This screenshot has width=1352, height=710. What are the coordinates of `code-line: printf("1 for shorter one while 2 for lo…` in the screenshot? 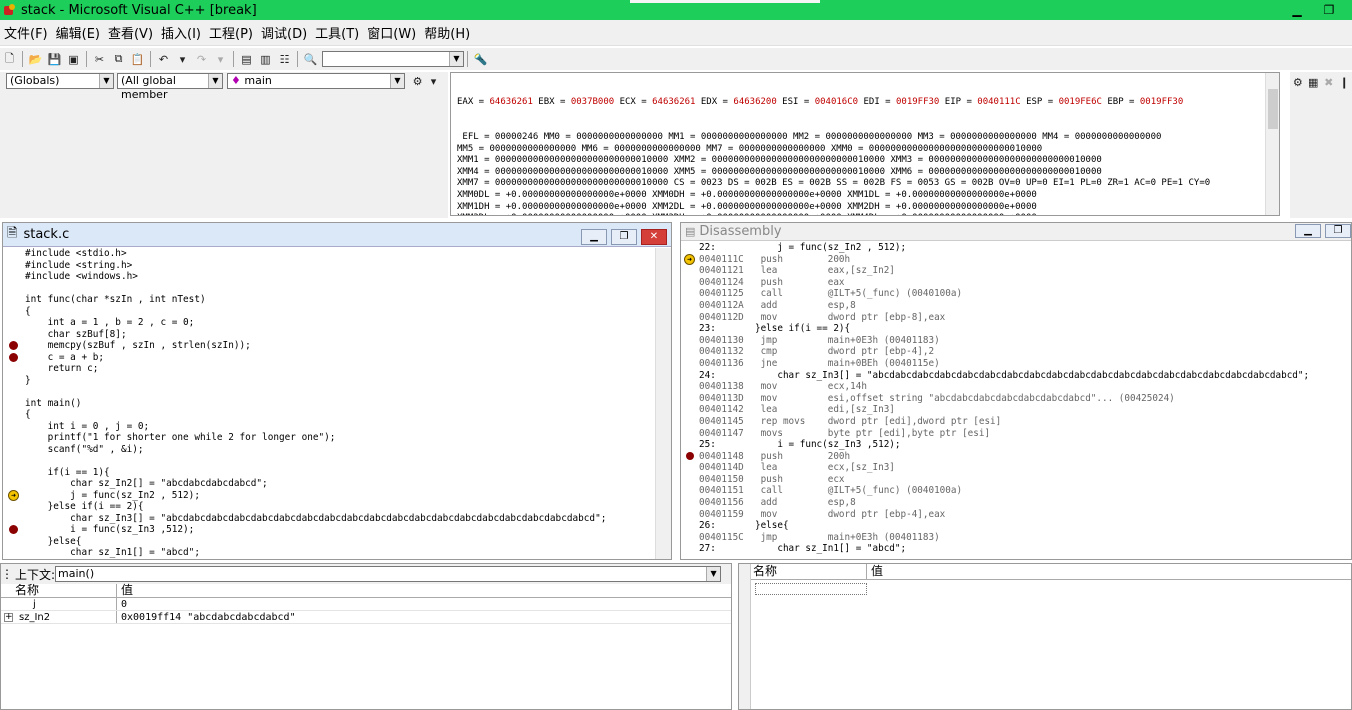 It's located at (340, 438).